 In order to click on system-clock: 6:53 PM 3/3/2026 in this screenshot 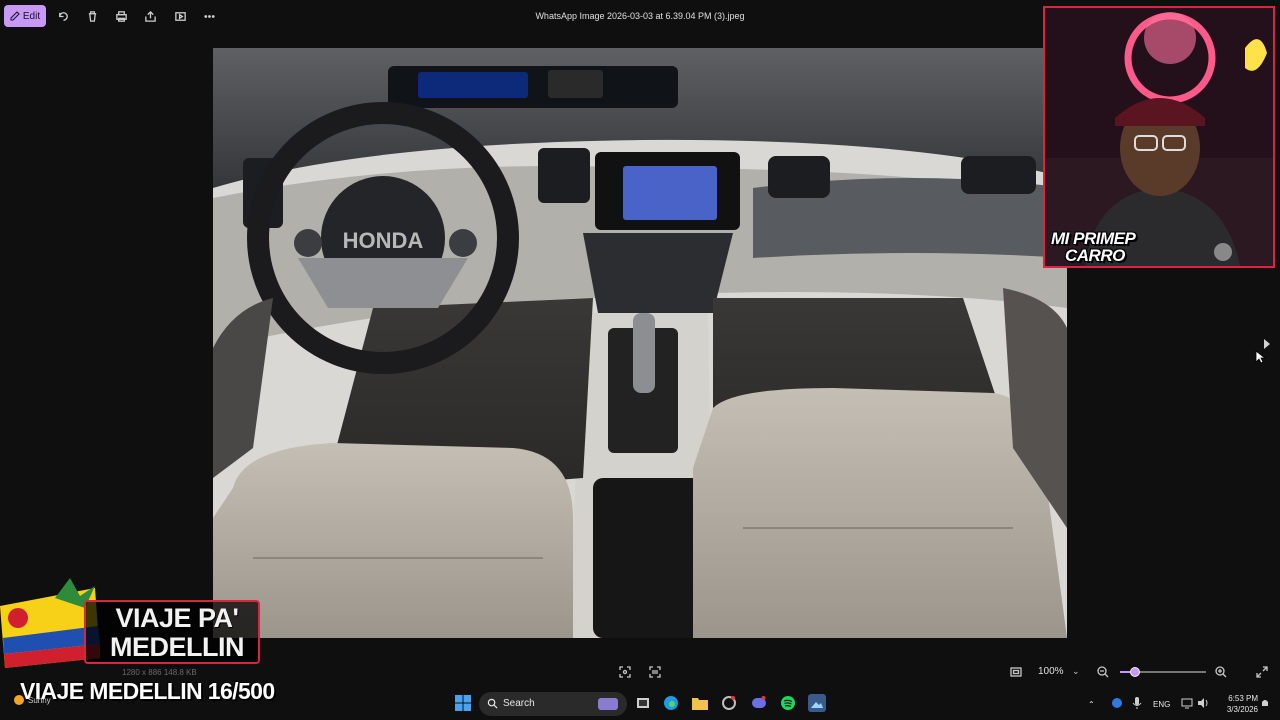, I will do `click(1236, 704)`.